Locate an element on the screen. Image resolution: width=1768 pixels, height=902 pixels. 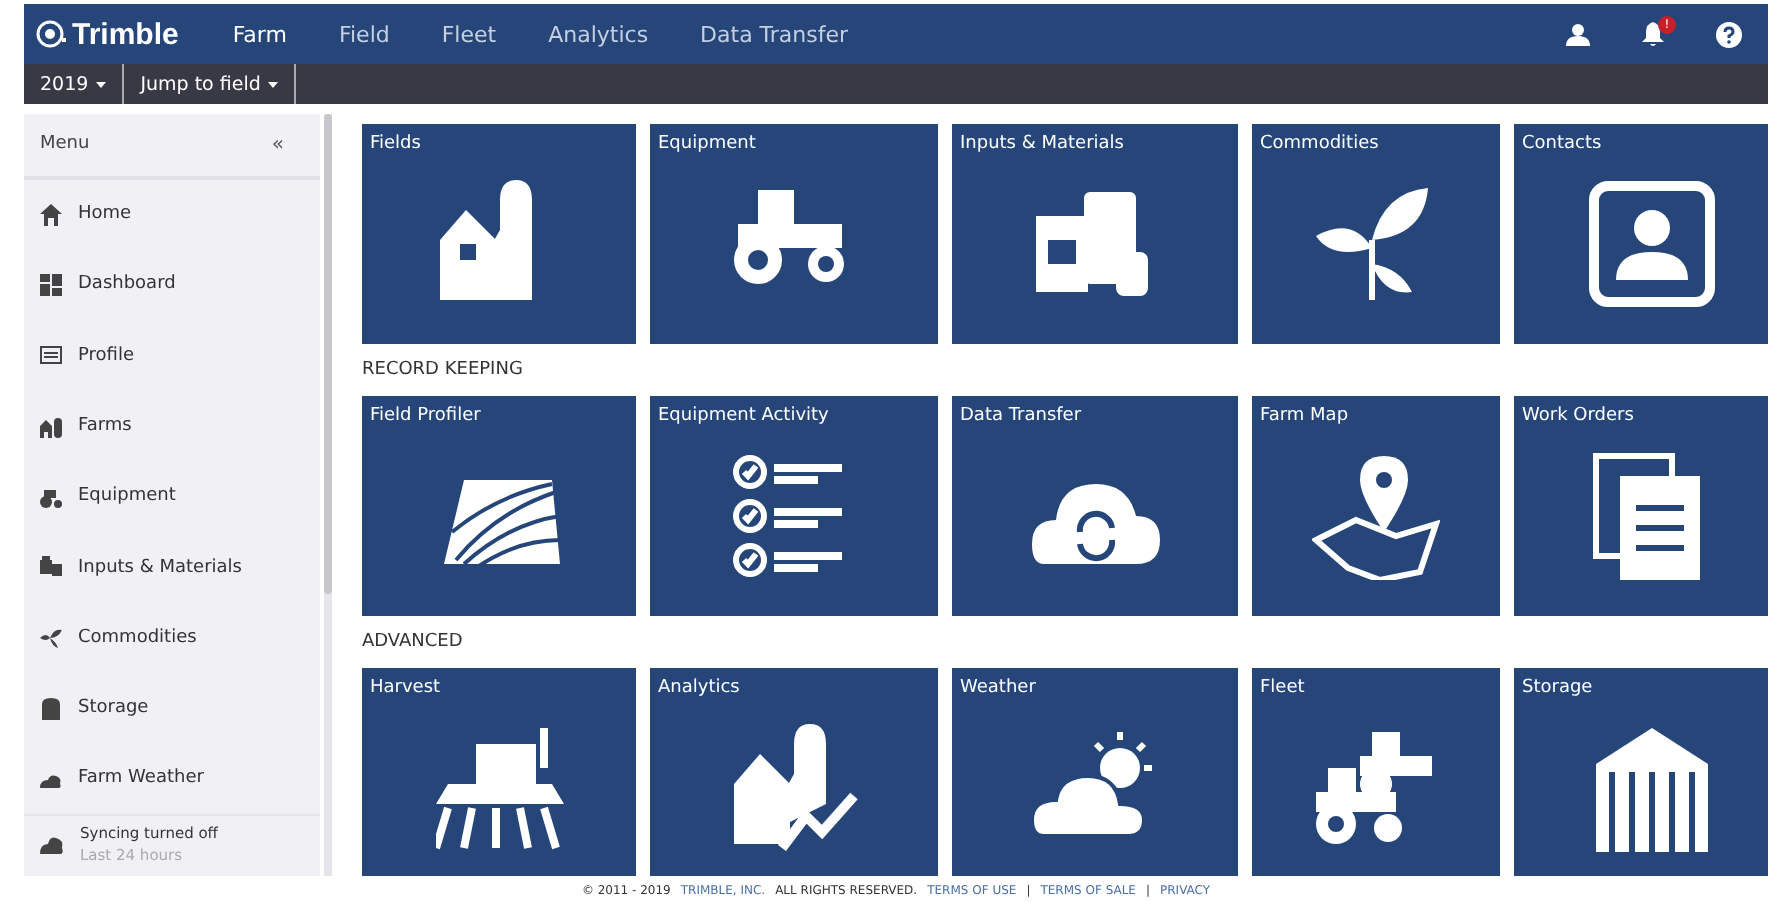
sidebar-item: Equipment is located at coordinates (172, 496).